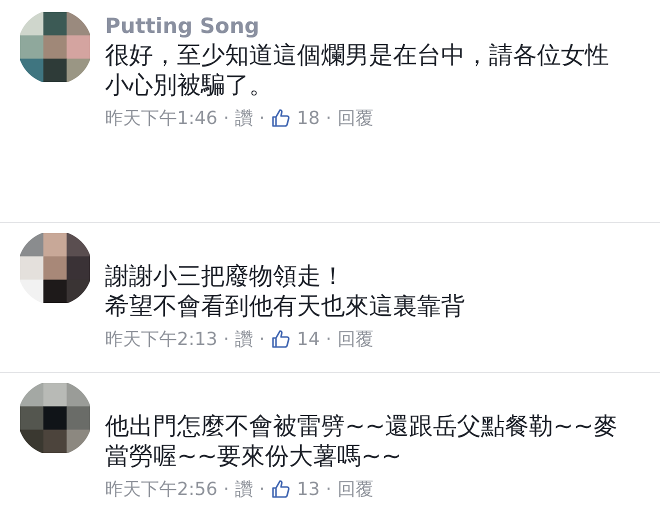 This screenshot has height=516, width=660. I want to click on comment-text: 很好，至少知道這個爛男是在台中，請各位女性, so click(357, 55).